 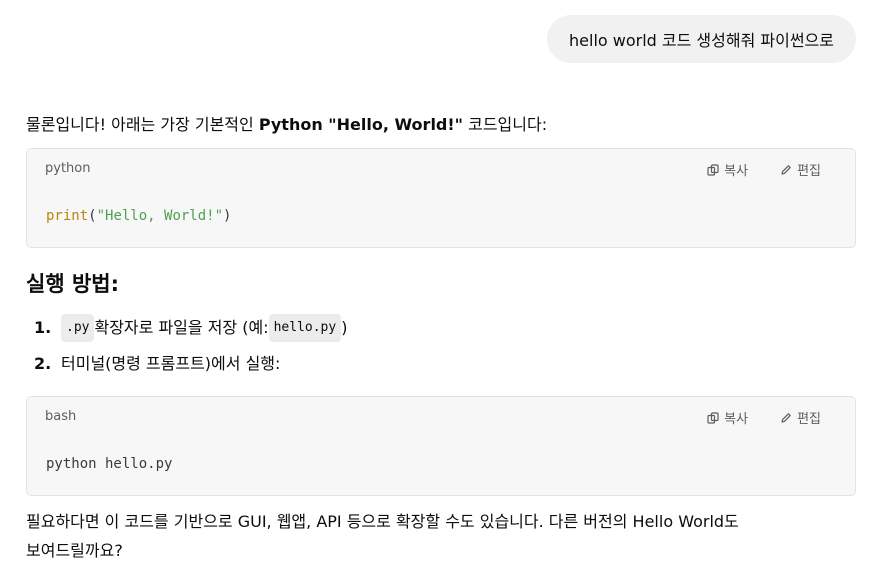 I want to click on run-instructions-heading: 실행 방법:, so click(x=72, y=284).